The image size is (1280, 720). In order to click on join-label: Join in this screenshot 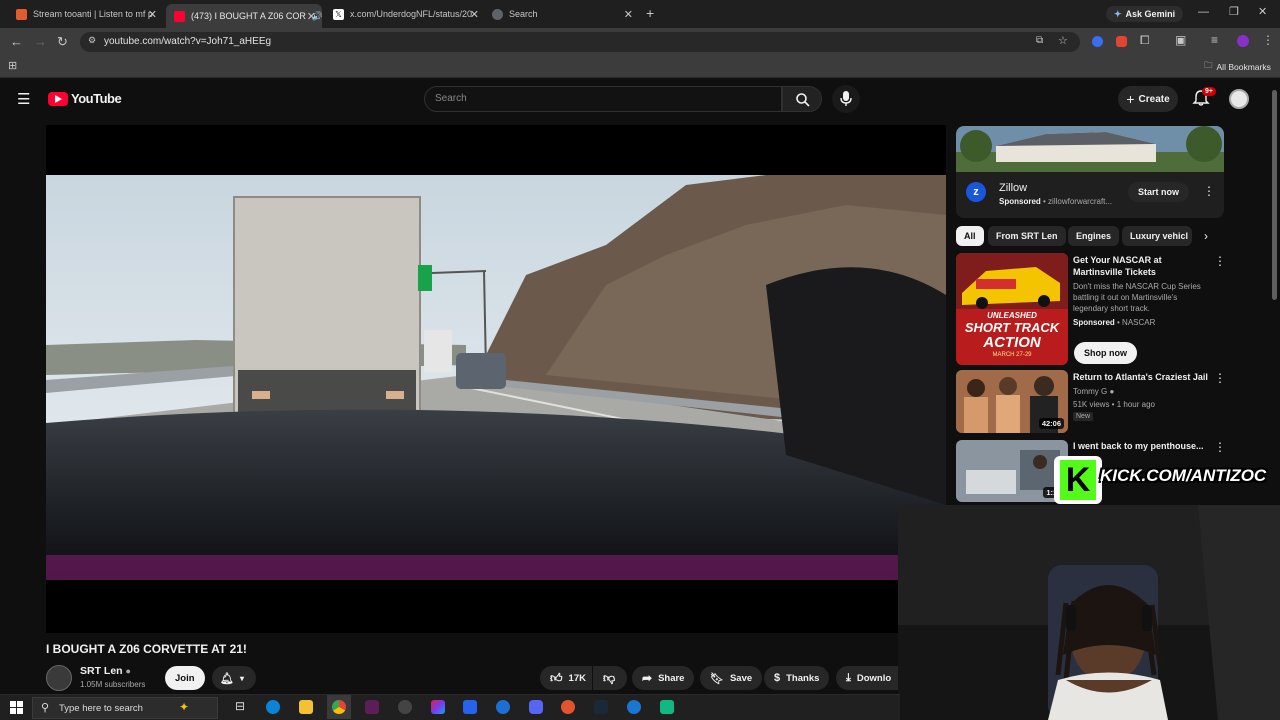, I will do `click(185, 678)`.